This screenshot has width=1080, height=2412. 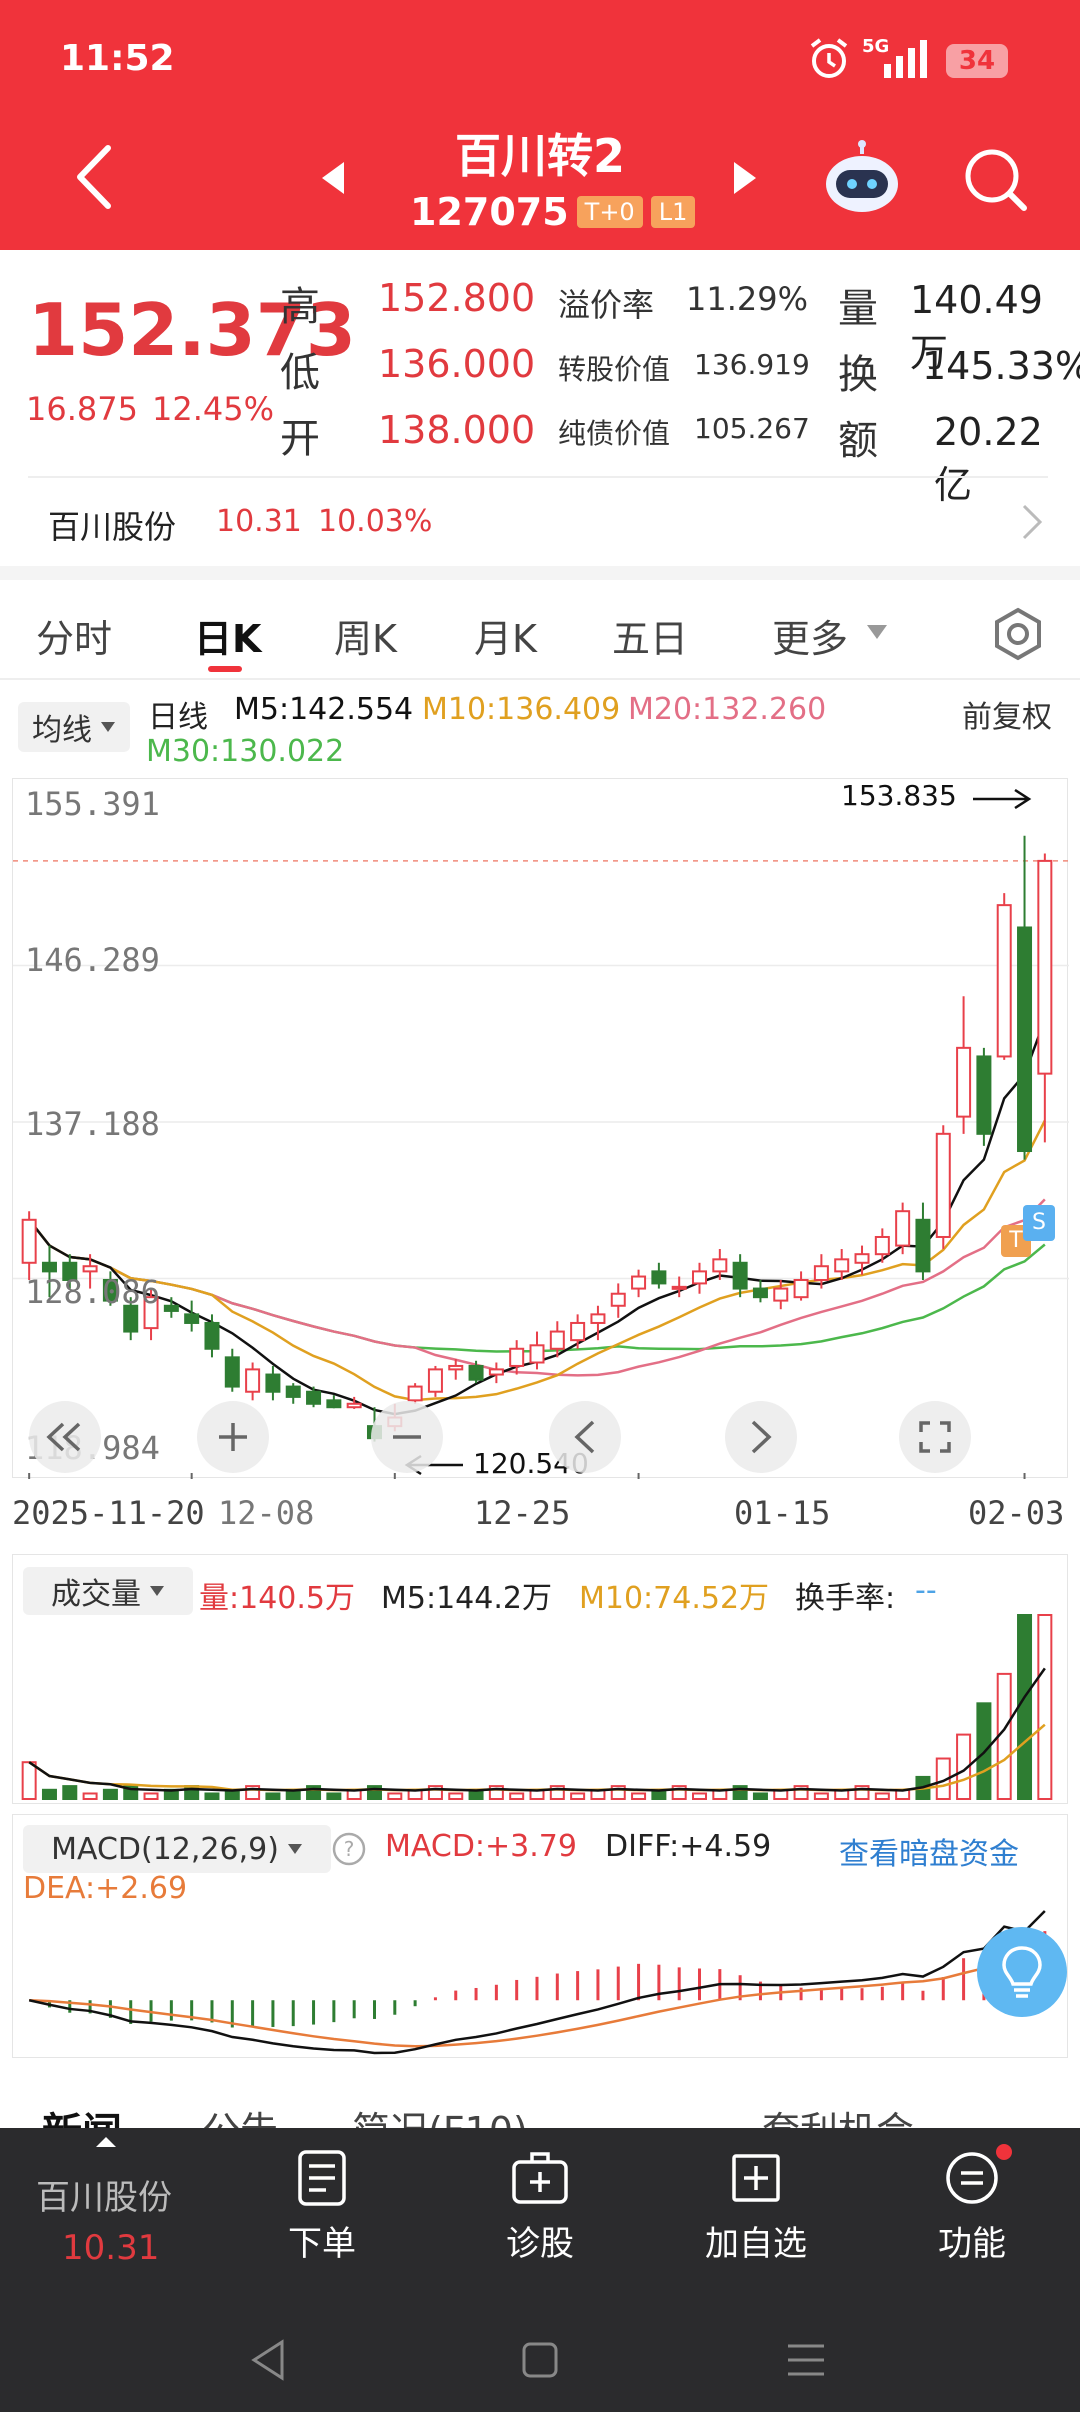 I want to click on order-button: 下单, so click(x=322, y=2206).